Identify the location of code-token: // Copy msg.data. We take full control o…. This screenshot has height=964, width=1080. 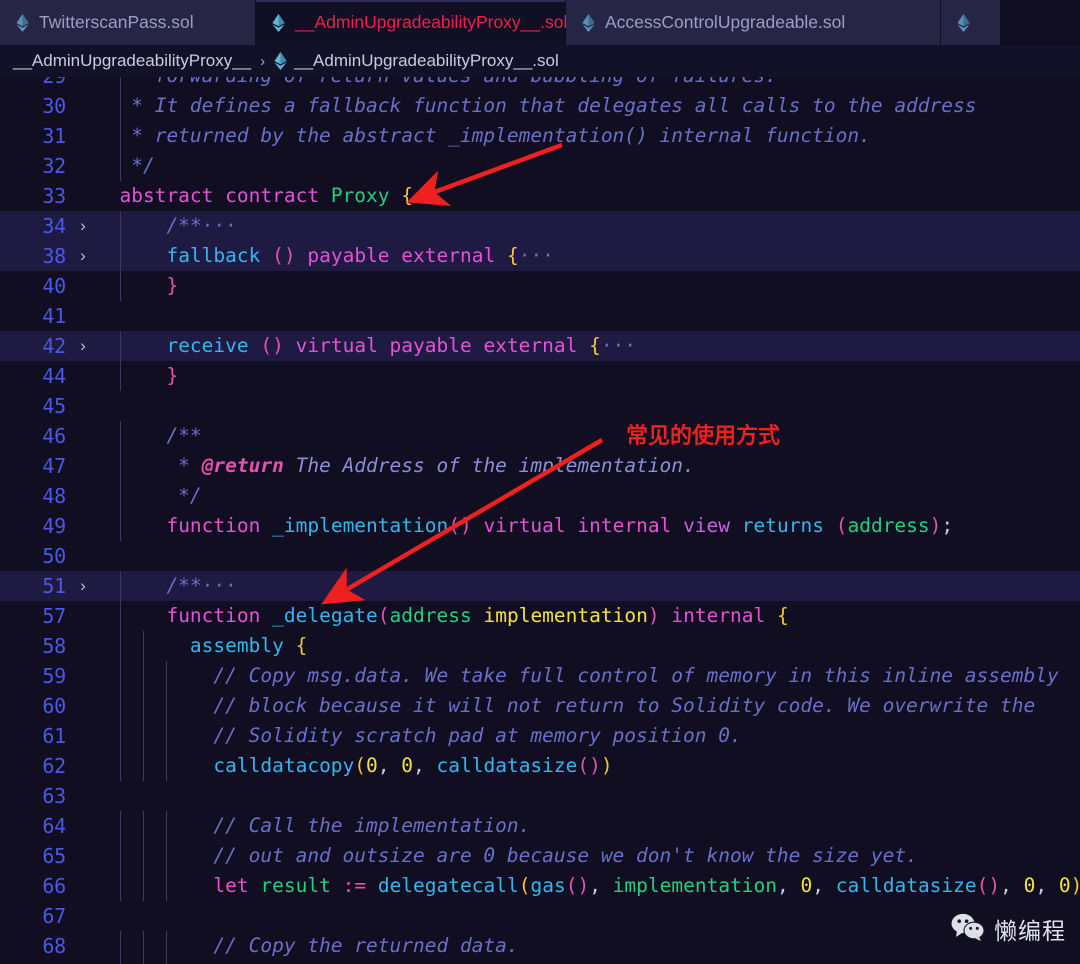
(577, 675).